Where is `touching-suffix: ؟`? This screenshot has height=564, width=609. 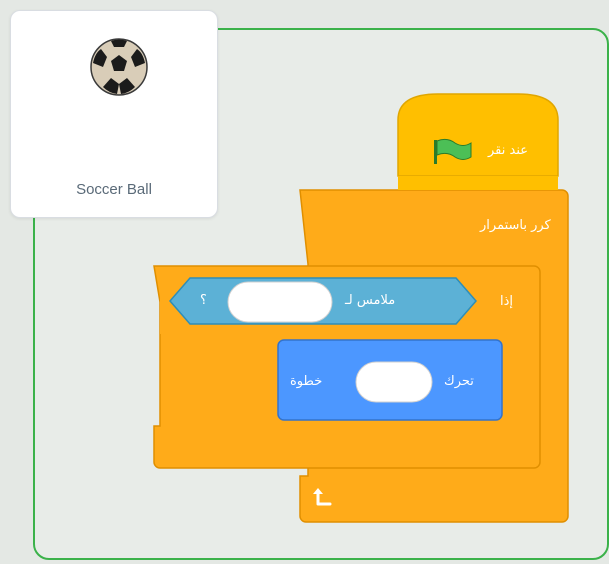
touching-suffix: ؟ is located at coordinates (203, 300).